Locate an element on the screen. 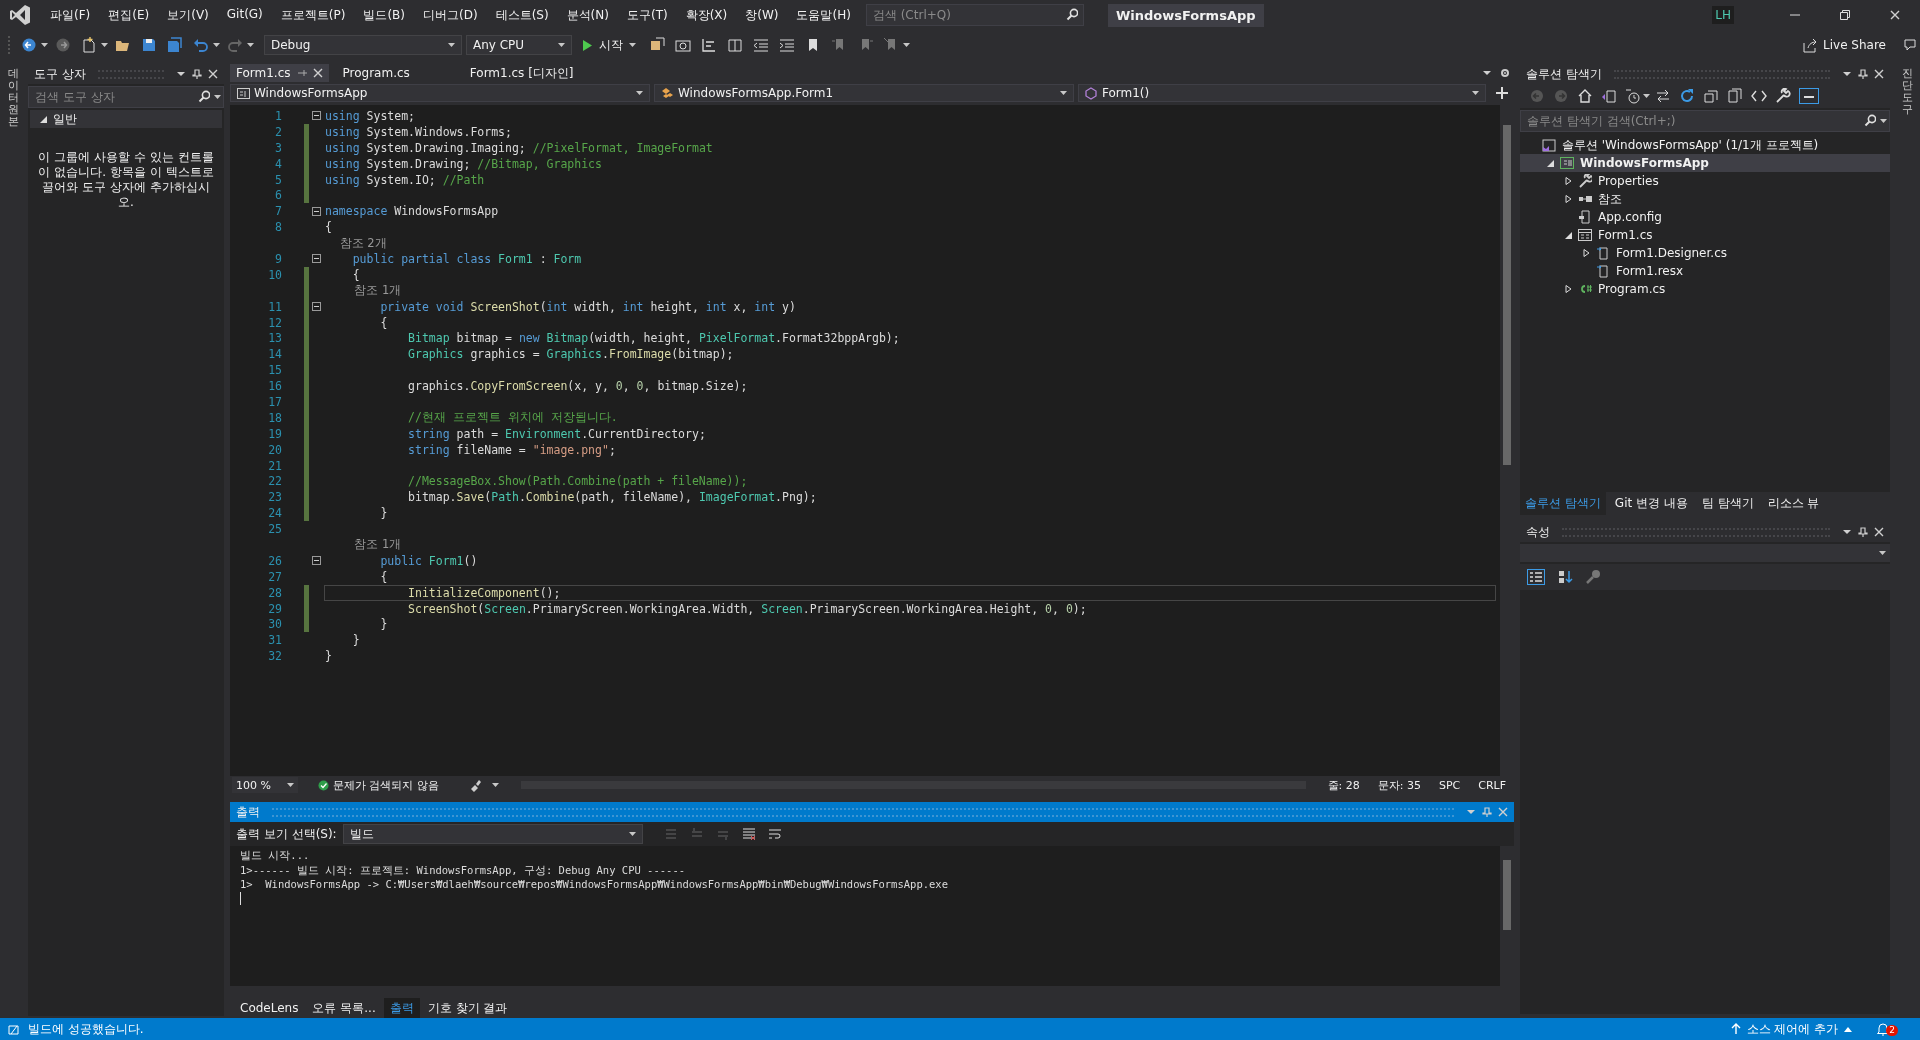  start-button: 시작 is located at coordinates (609, 45).